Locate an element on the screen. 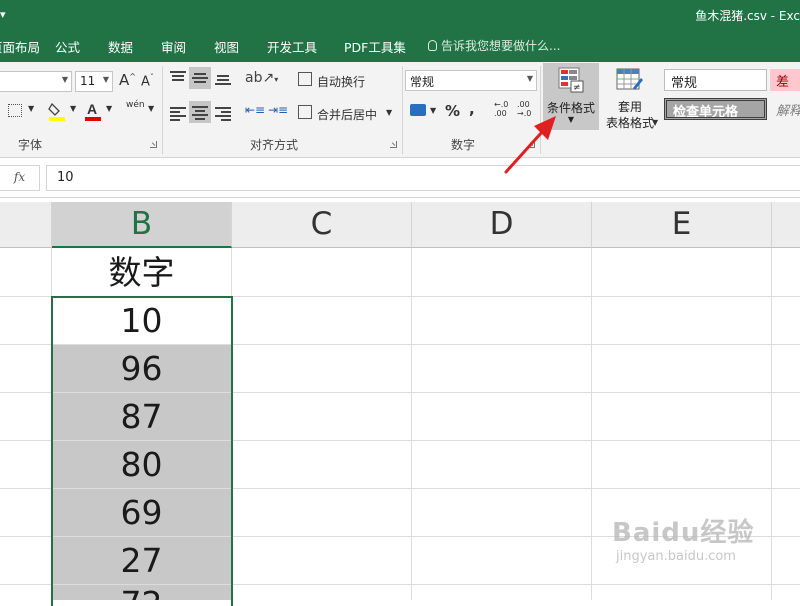 Image resolution: width=800 pixels, height=606 pixels. shrink-font-icon: A is located at coordinates (145, 82).